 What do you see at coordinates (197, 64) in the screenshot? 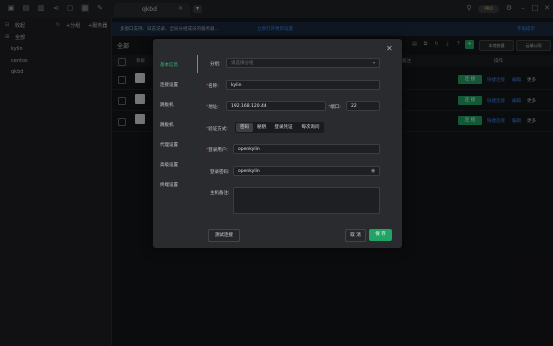
I see `nav-active-indicator` at bounding box center [197, 64].